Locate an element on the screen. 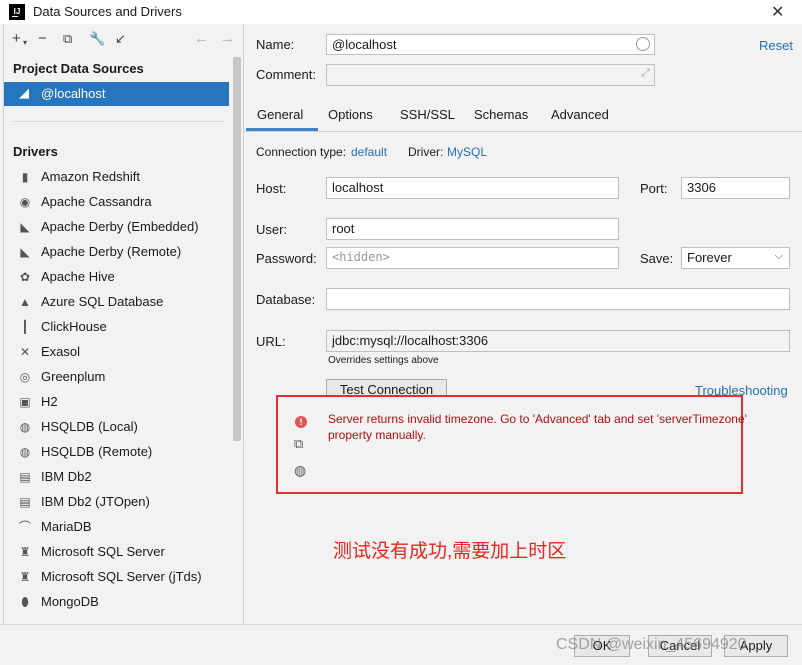 This screenshot has width=802, height=665. driver-label: Amazon Redshift is located at coordinates (90, 176).